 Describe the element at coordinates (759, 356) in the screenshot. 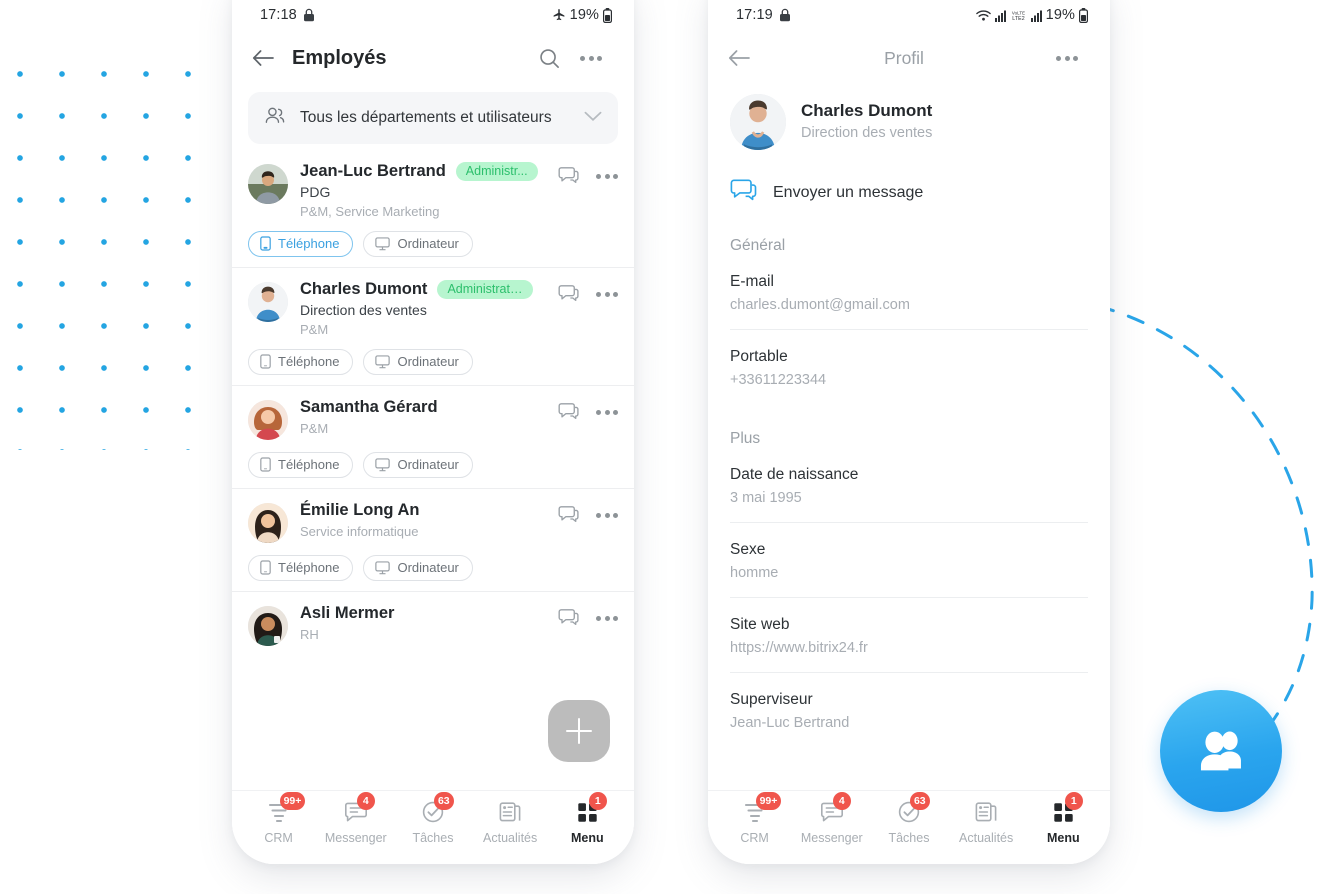

I see `field-label: Portable` at that location.